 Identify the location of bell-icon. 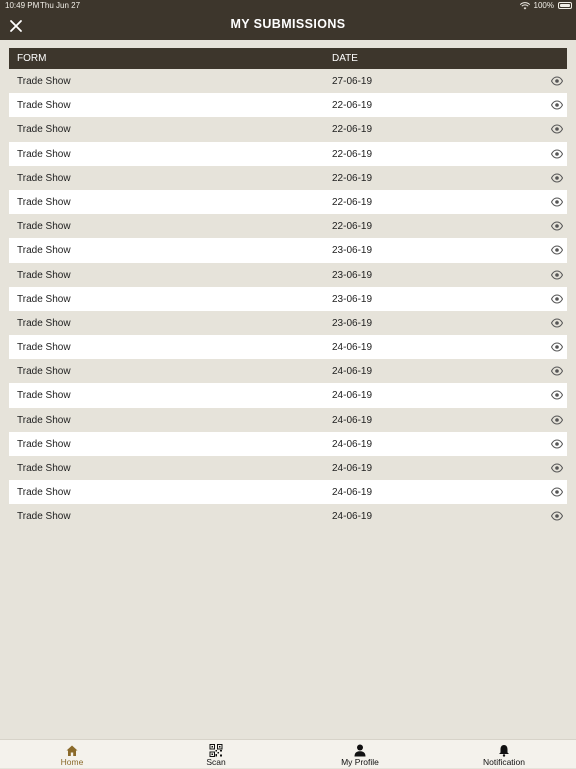
(504, 750).